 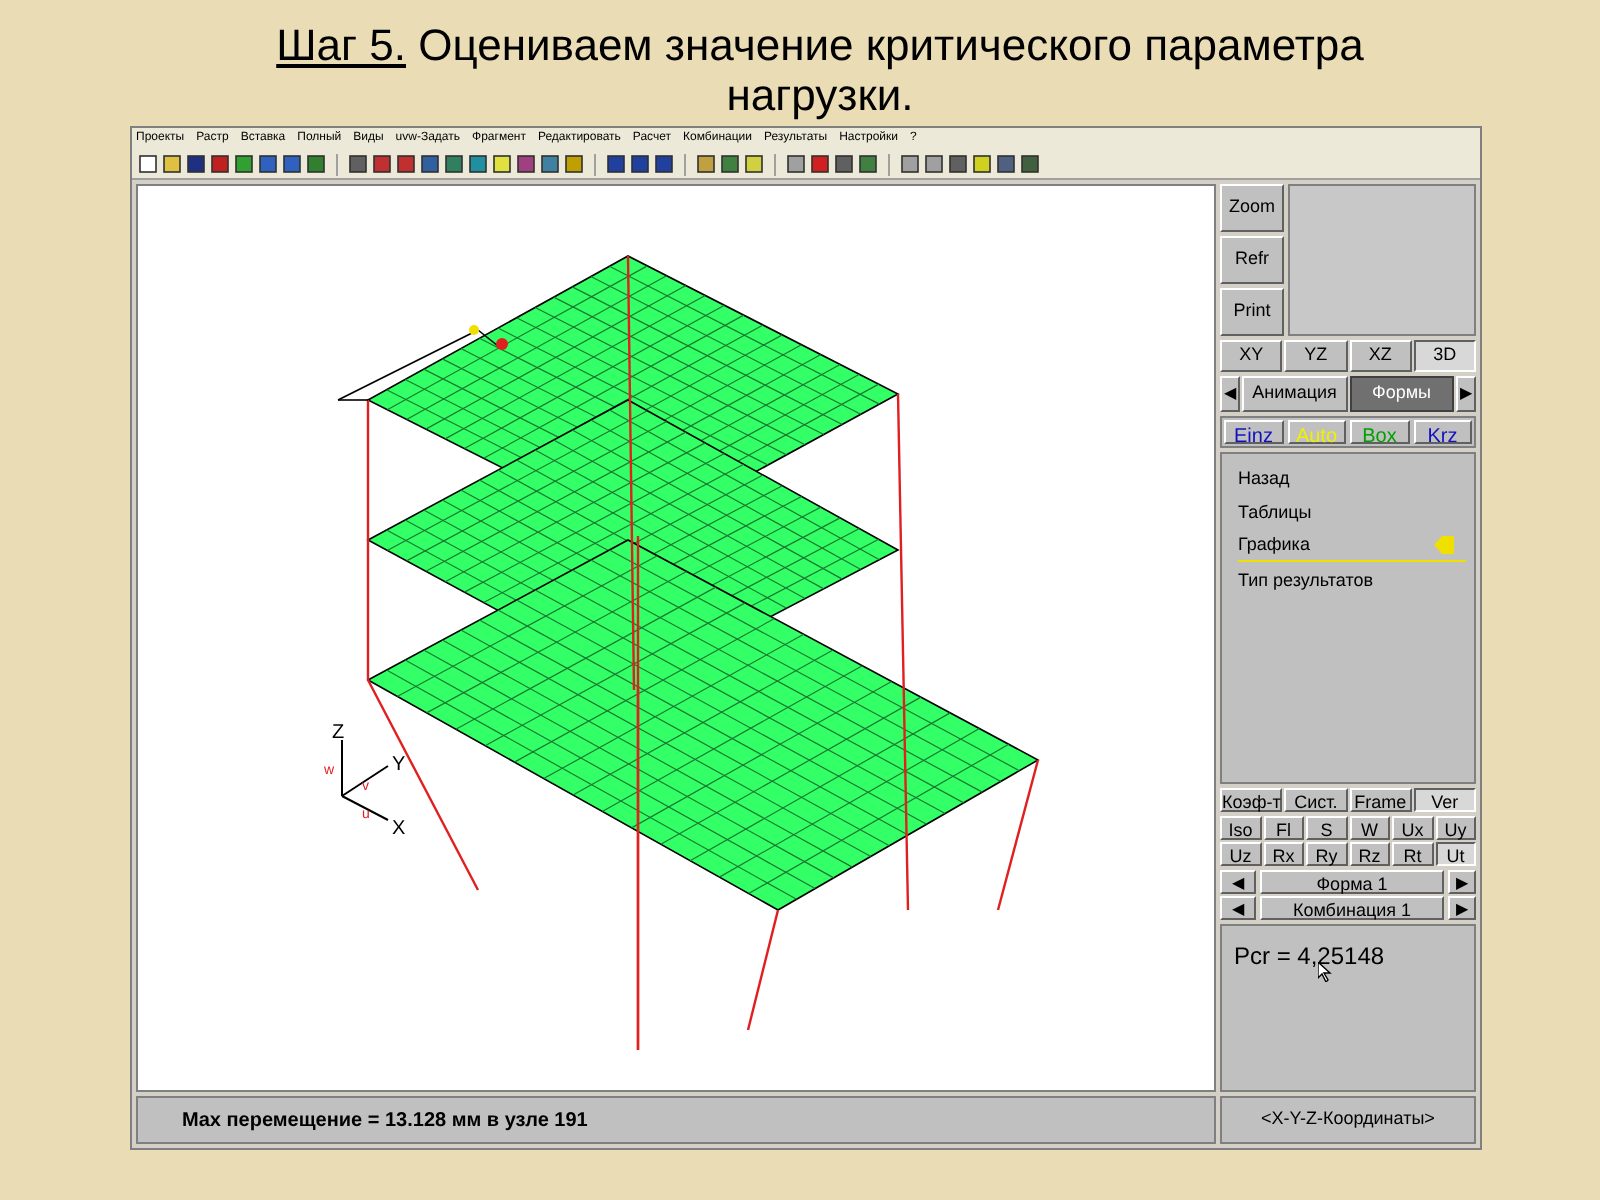 I want to click on result-tab: Сист., so click(x=1316, y=800).